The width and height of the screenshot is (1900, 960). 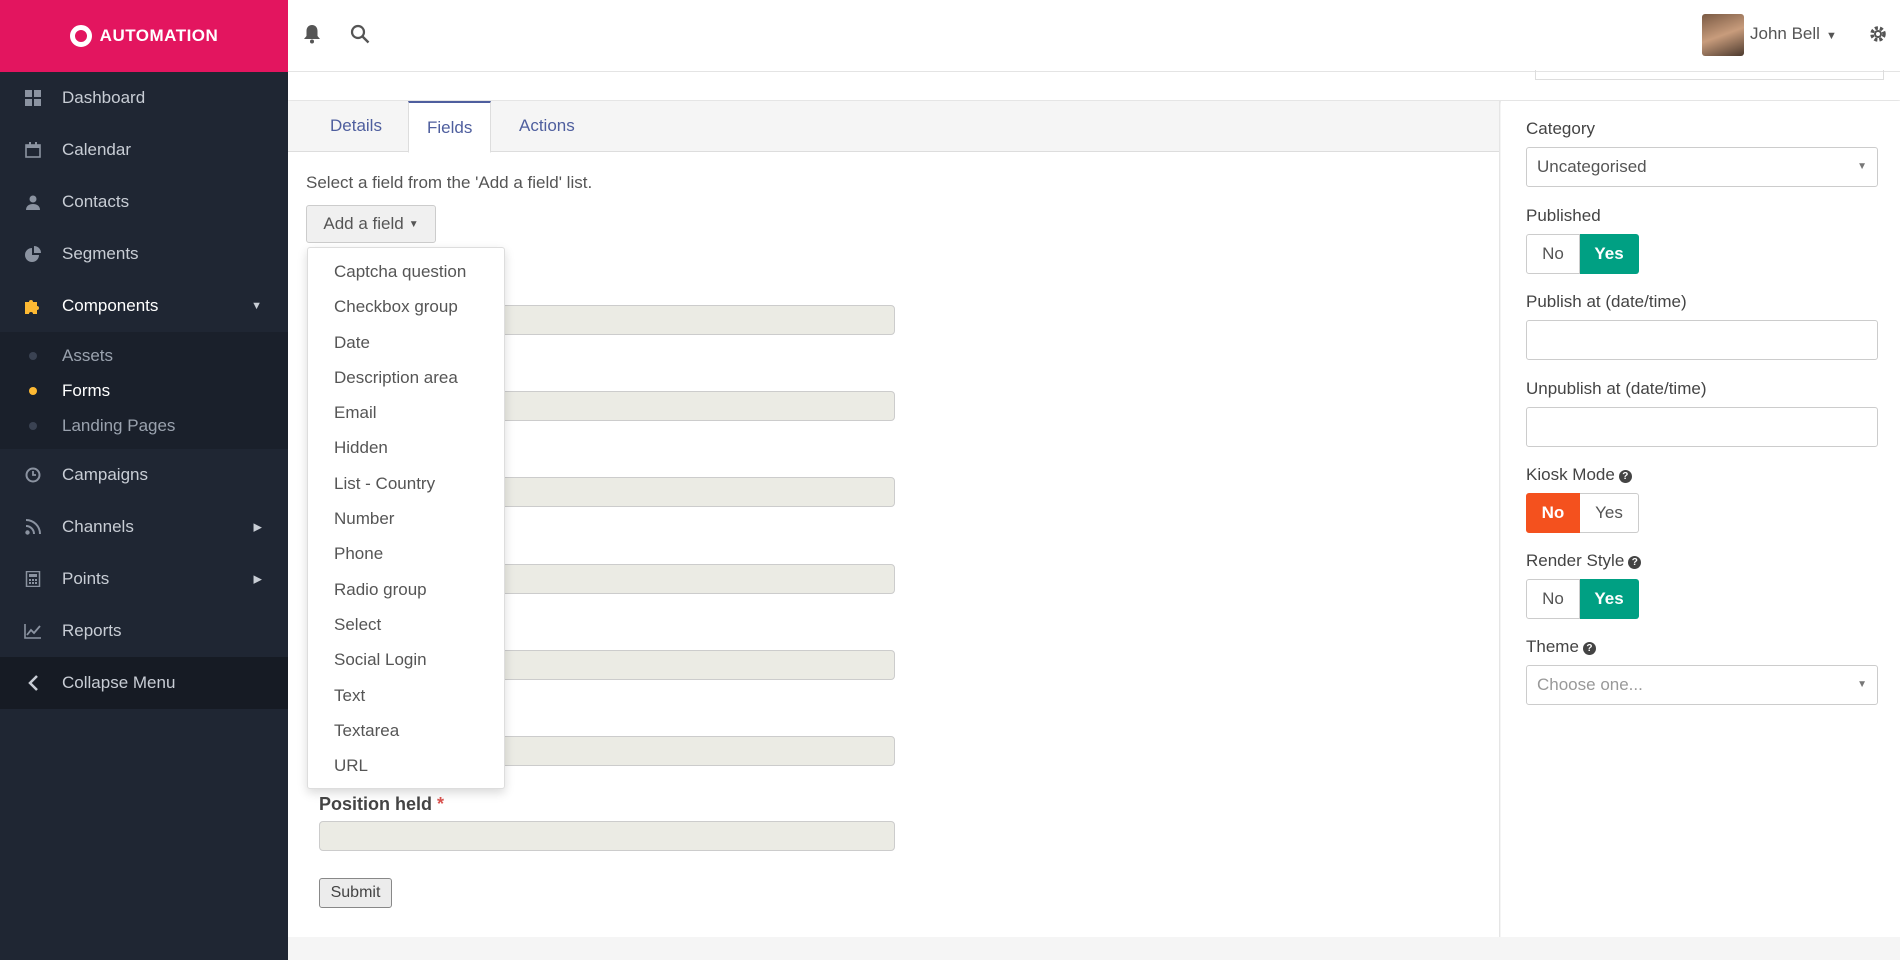 I want to click on position-held-text: Position held, so click(x=376, y=804).